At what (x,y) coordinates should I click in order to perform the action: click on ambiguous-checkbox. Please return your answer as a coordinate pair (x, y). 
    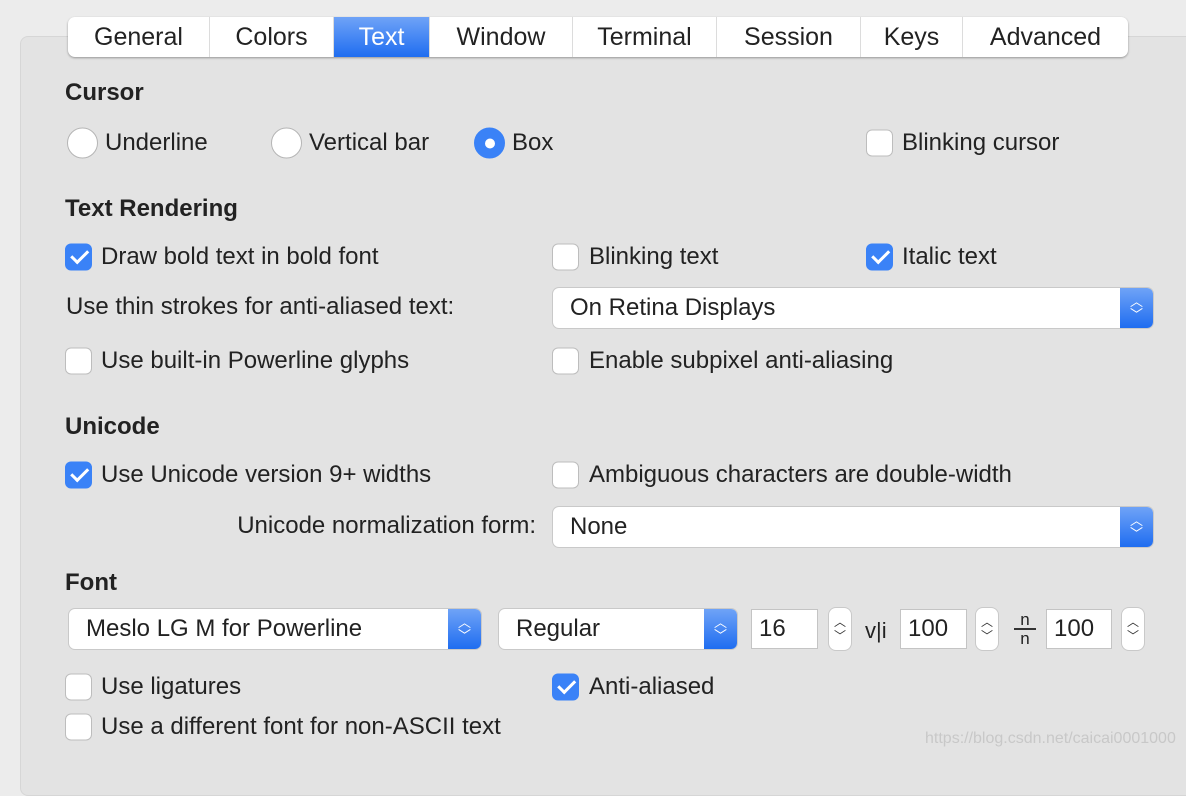
    Looking at the image, I should click on (565, 475).